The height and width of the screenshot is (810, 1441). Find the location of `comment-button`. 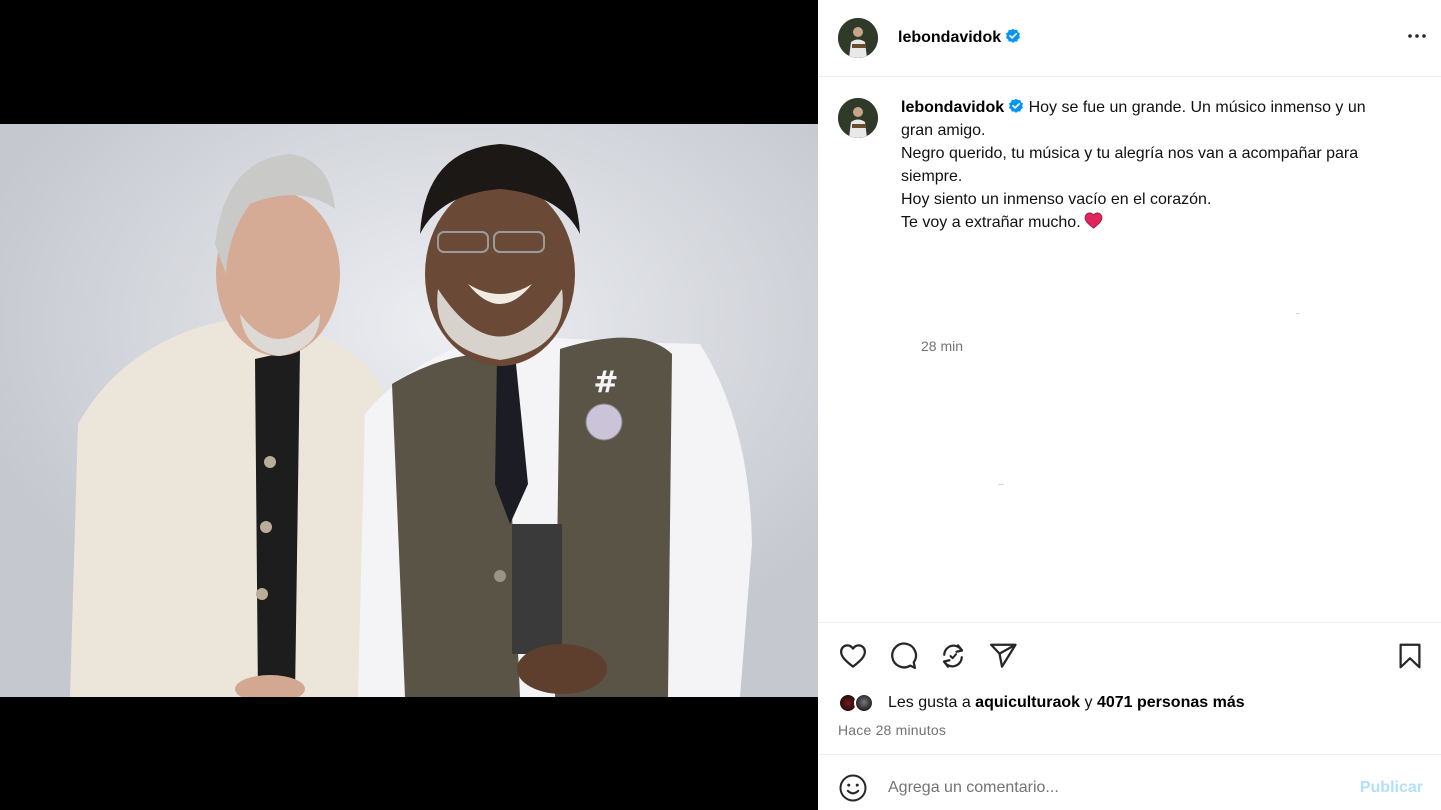

comment-button is located at coordinates (903, 656).